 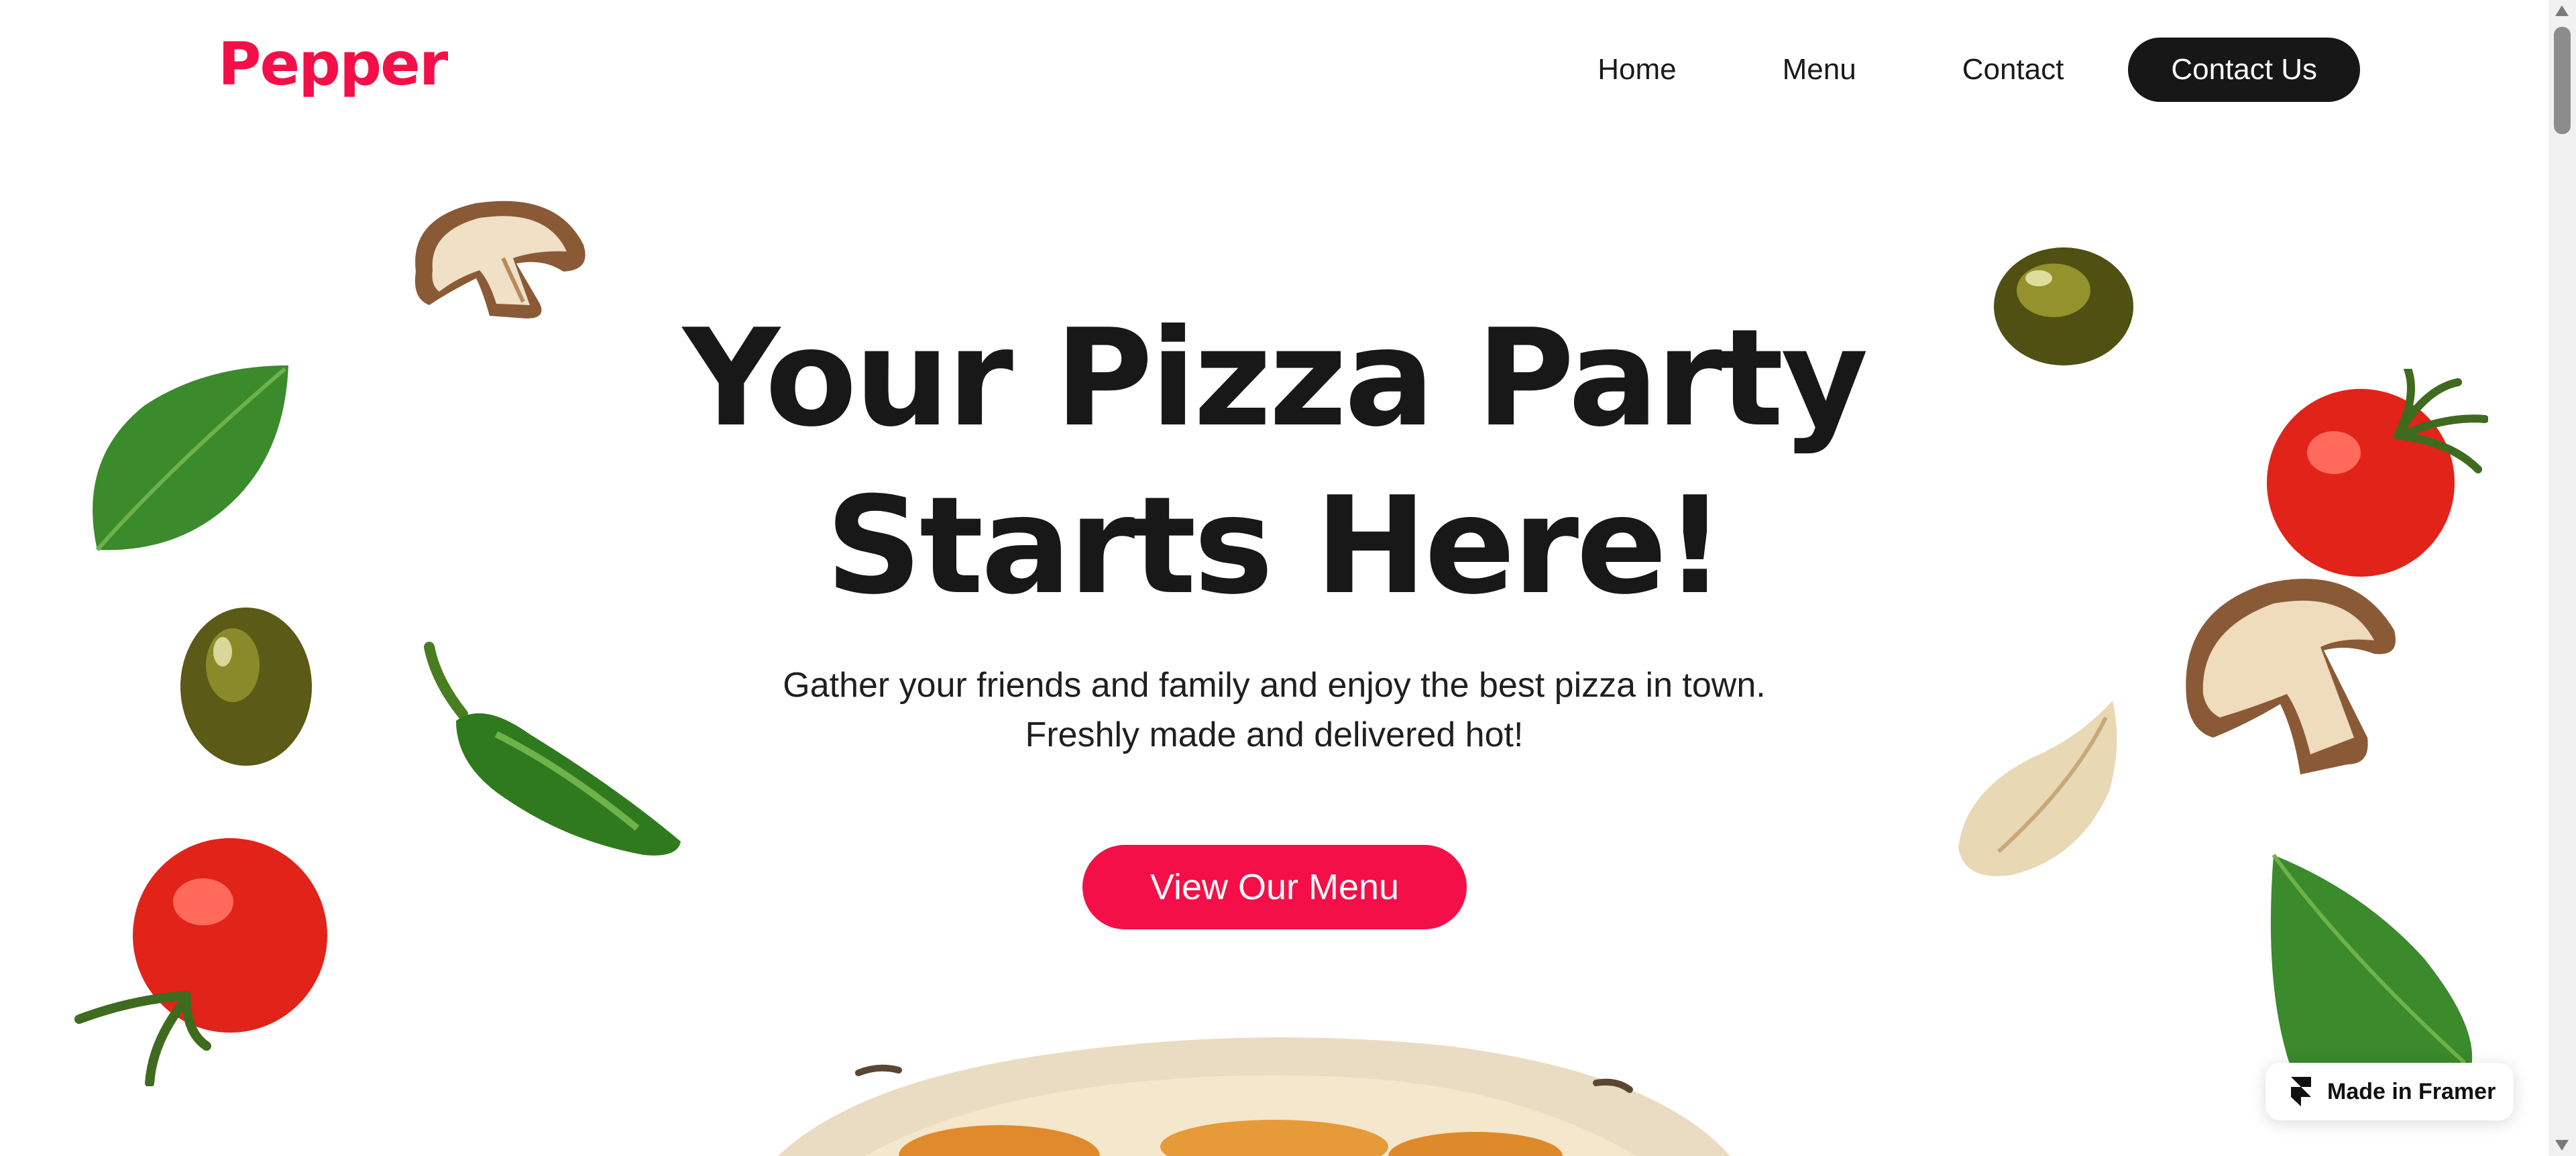 What do you see at coordinates (2562, 1145) in the screenshot?
I see `scroll-down-arrow-icon` at bounding box center [2562, 1145].